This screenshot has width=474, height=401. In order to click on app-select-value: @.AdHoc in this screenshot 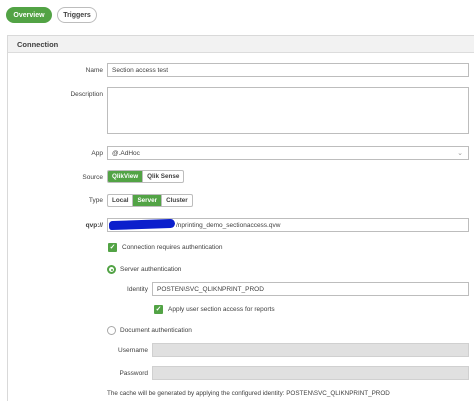, I will do `click(126, 153)`.